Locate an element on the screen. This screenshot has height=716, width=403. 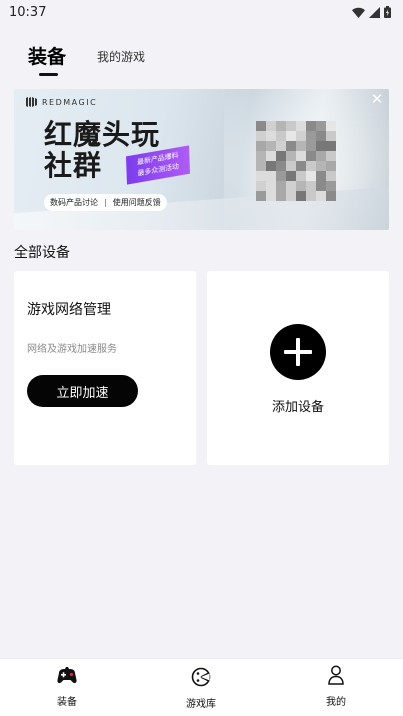
redmagic-mark-icon is located at coordinates (31, 102).